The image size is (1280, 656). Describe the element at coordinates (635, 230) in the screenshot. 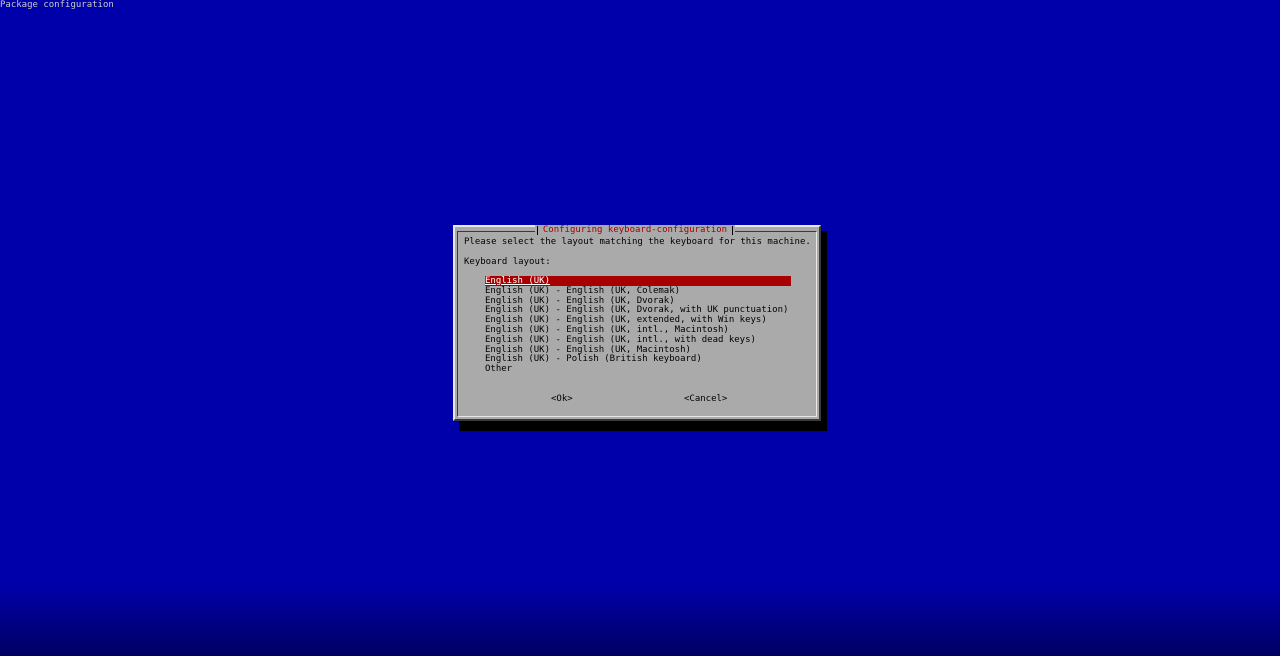

I see `dialog-title: Configuring keyboard-configuration` at that location.